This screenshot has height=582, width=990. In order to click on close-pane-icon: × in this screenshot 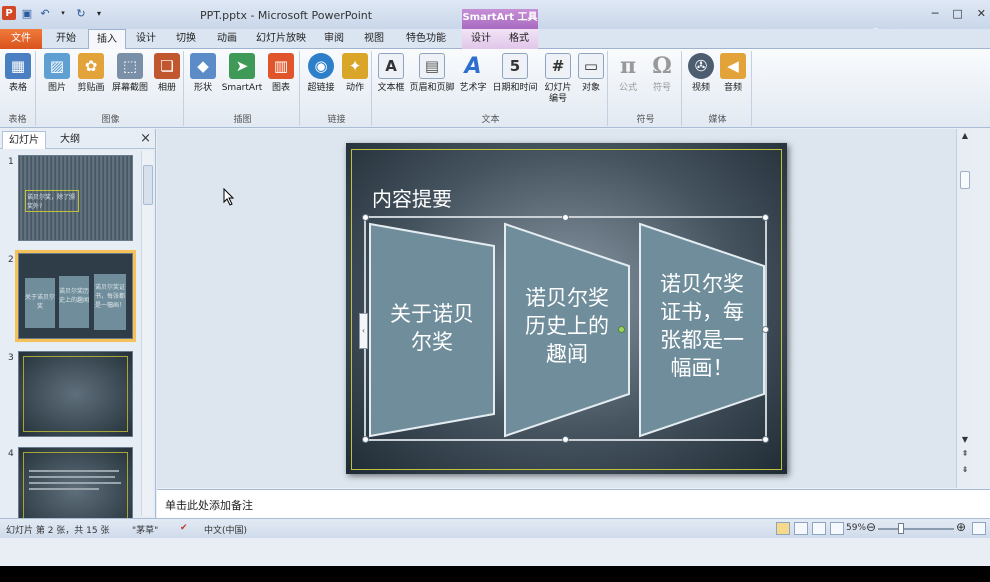, I will do `click(145, 138)`.